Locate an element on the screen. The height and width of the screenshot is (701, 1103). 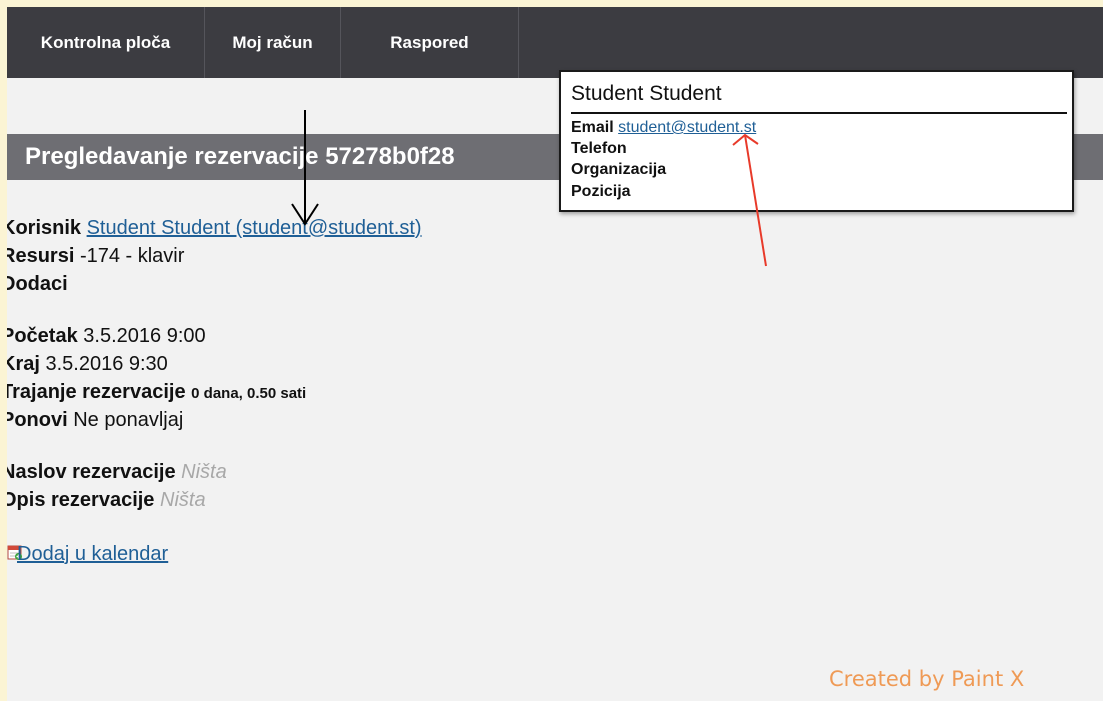
resources-label: Resursi is located at coordinates (41, 256).